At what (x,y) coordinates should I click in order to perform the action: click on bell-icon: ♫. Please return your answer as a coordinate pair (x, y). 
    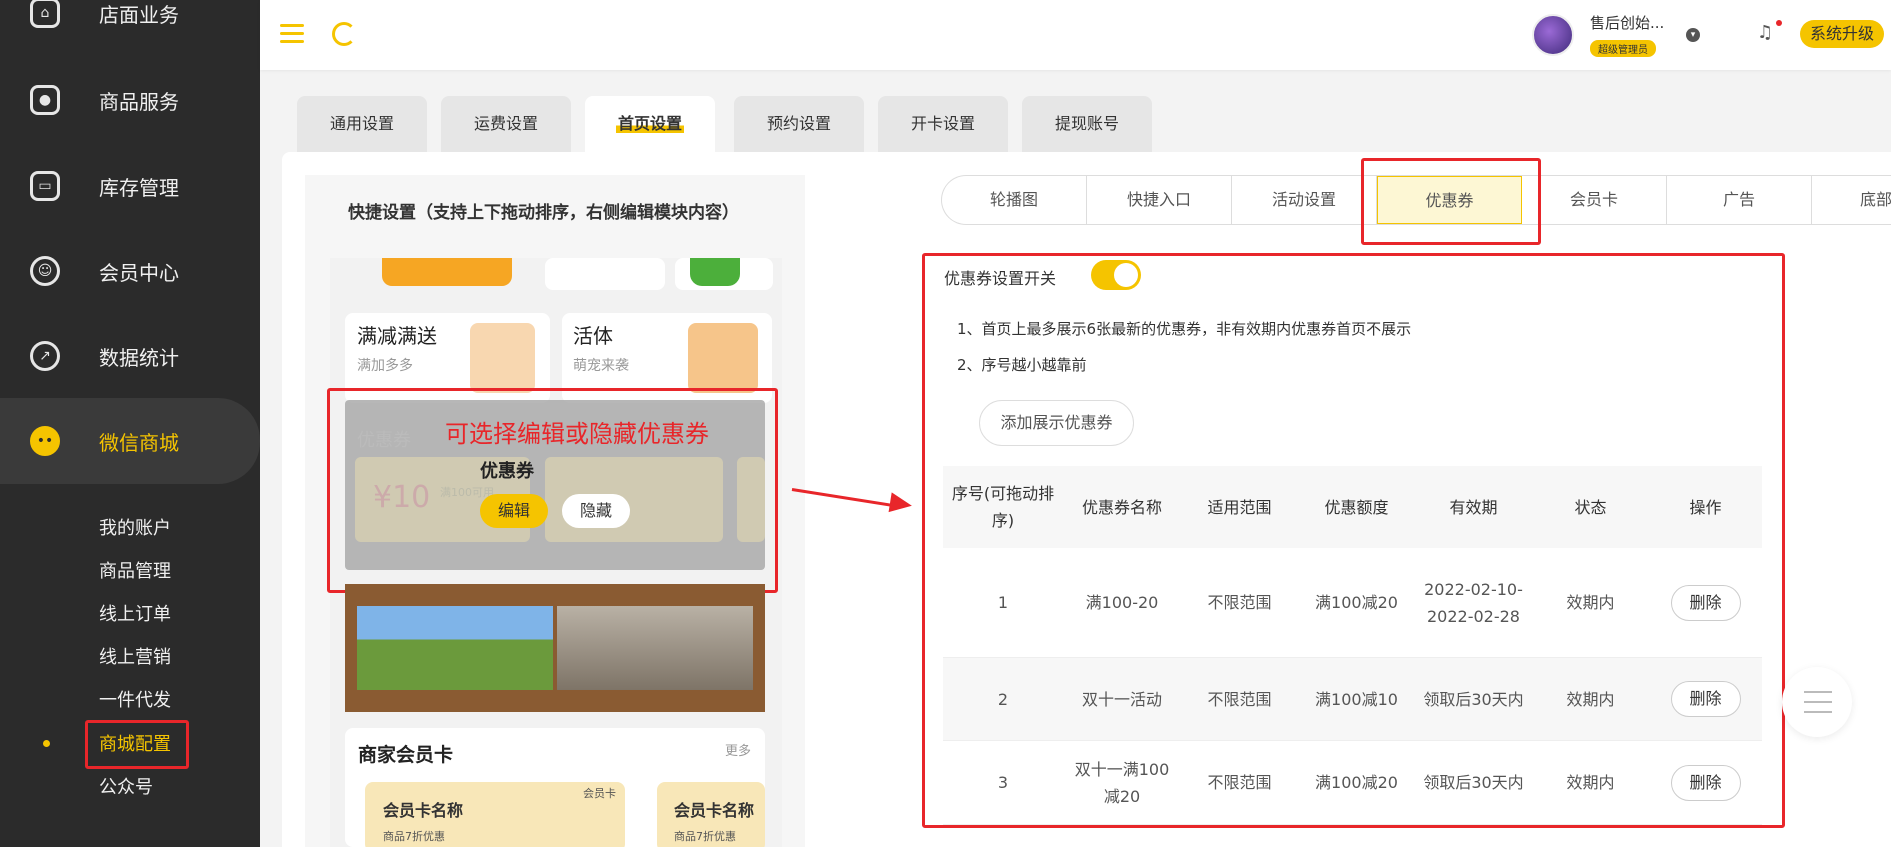
    Looking at the image, I should click on (1765, 32).